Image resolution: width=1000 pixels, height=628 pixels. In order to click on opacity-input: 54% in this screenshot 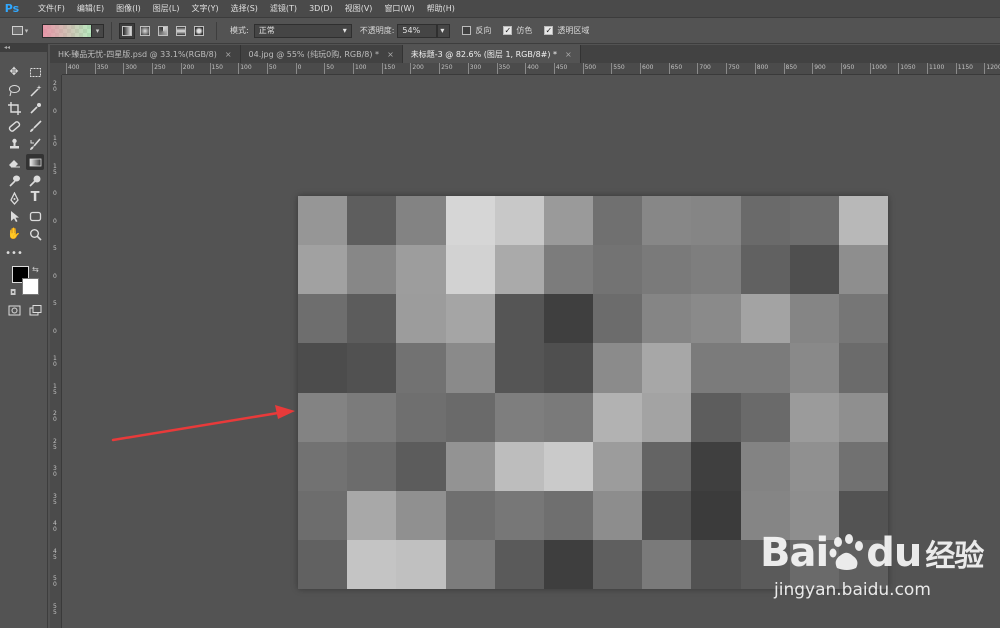, I will do `click(417, 30)`.